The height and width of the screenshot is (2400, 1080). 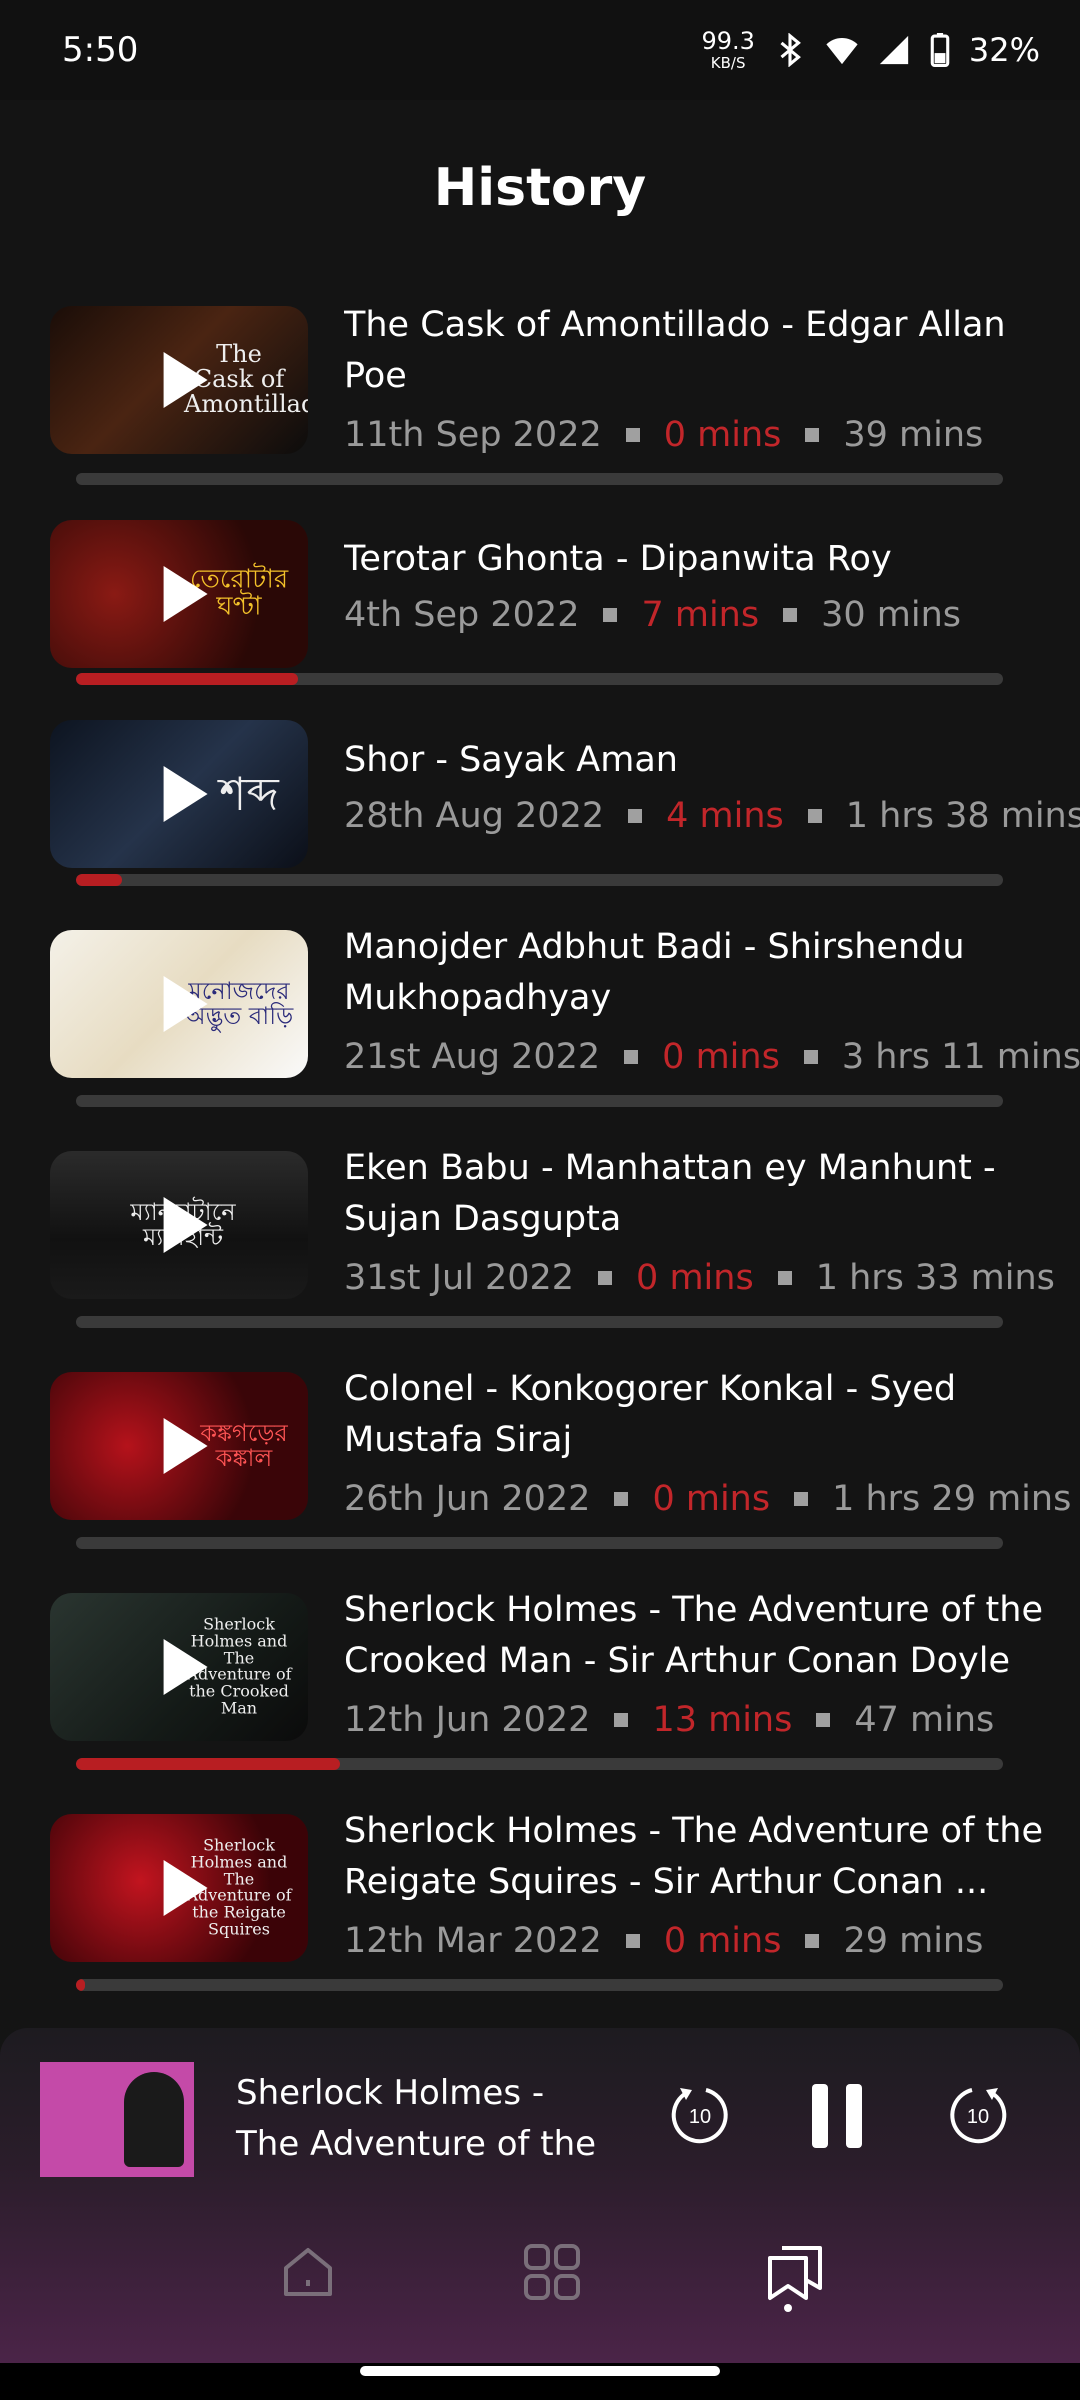 What do you see at coordinates (838, 2116) in the screenshot?
I see `pause-button` at bounding box center [838, 2116].